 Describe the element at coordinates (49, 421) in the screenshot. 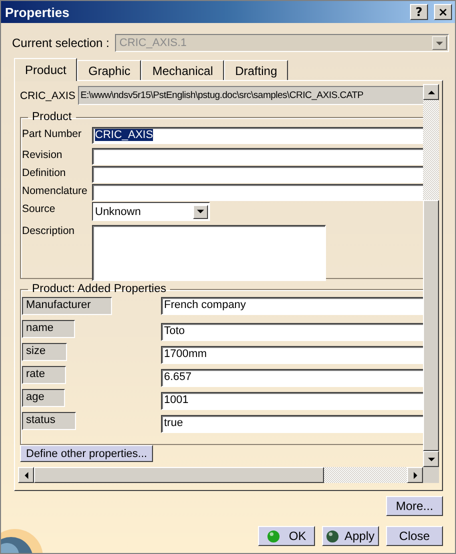

I see `property-name: status` at that location.